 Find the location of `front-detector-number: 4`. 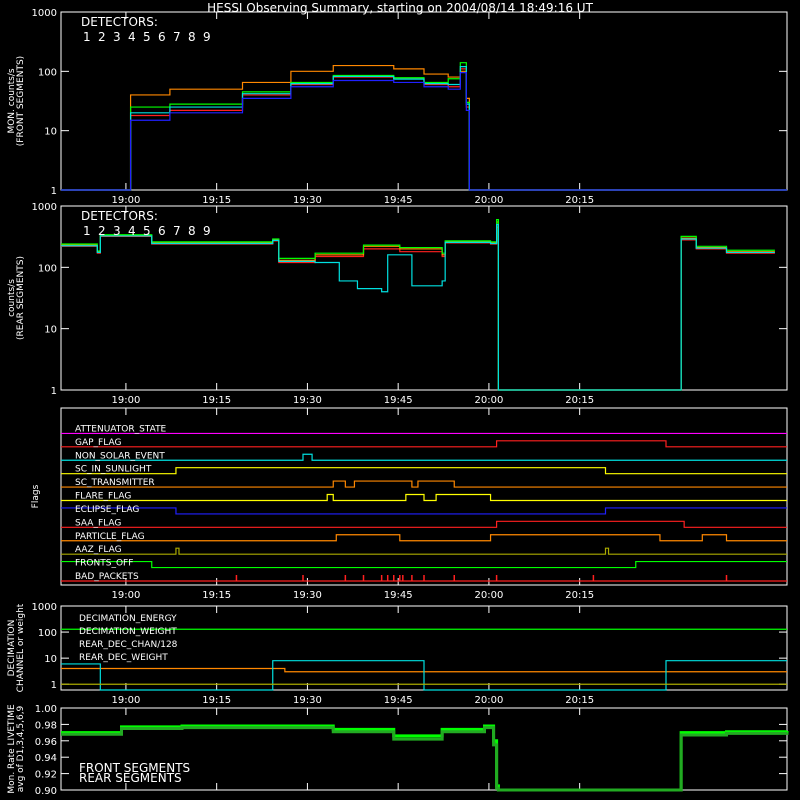

front-detector-number: 4 is located at coordinates (132, 37).